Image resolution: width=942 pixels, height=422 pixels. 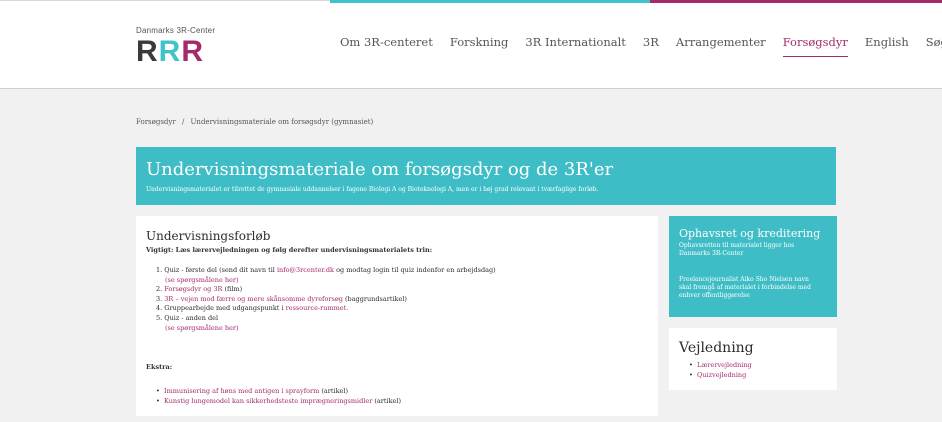 What do you see at coordinates (750, 233) in the screenshot?
I see `rights-title: Ophavsret og kreditering` at bounding box center [750, 233].